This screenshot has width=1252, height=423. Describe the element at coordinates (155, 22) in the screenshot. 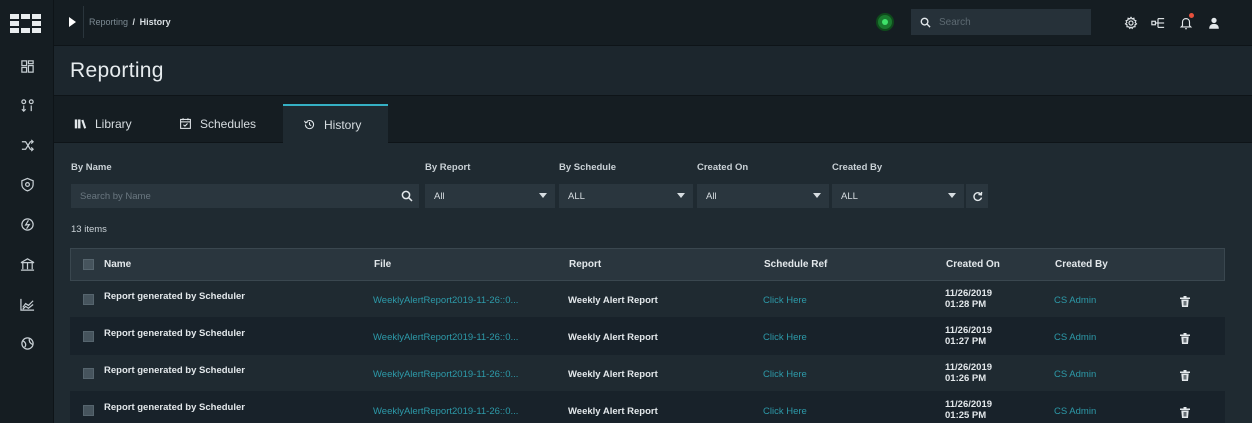

I see `breadcrumb-current: History` at that location.